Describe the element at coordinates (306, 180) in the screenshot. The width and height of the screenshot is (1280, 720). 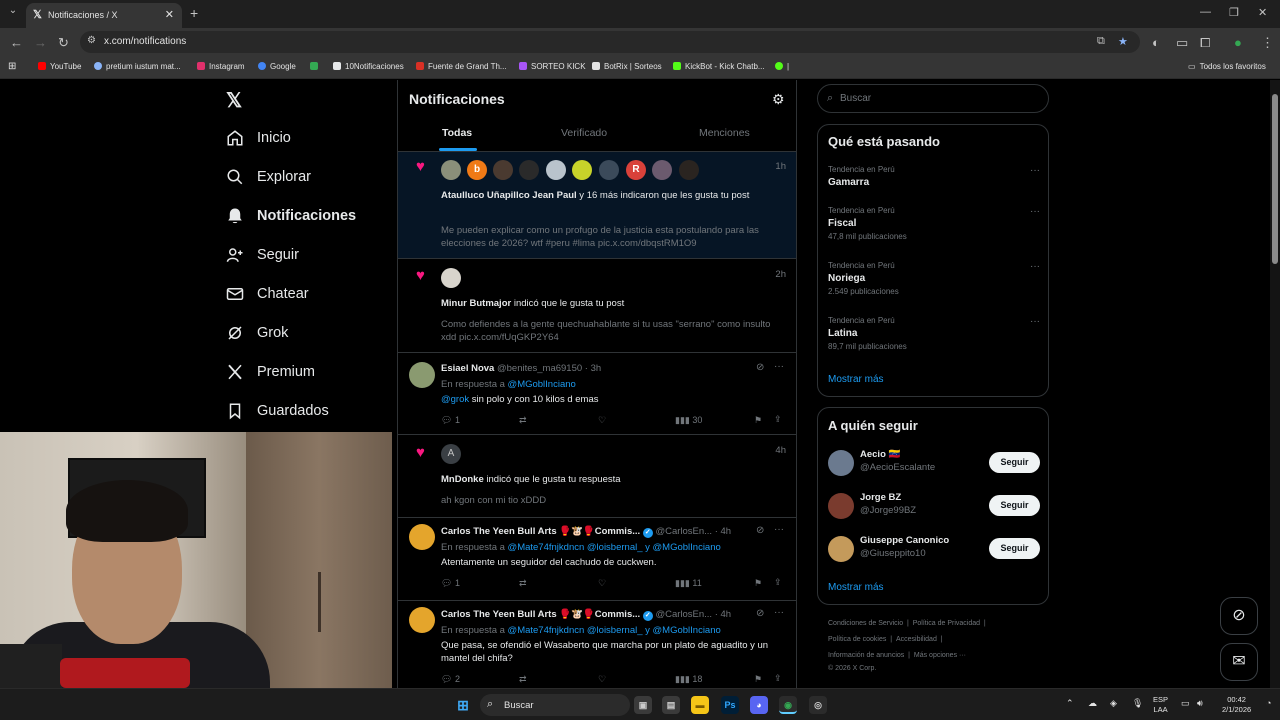
I see `sidebar-item-explorar: Explorar` at that location.